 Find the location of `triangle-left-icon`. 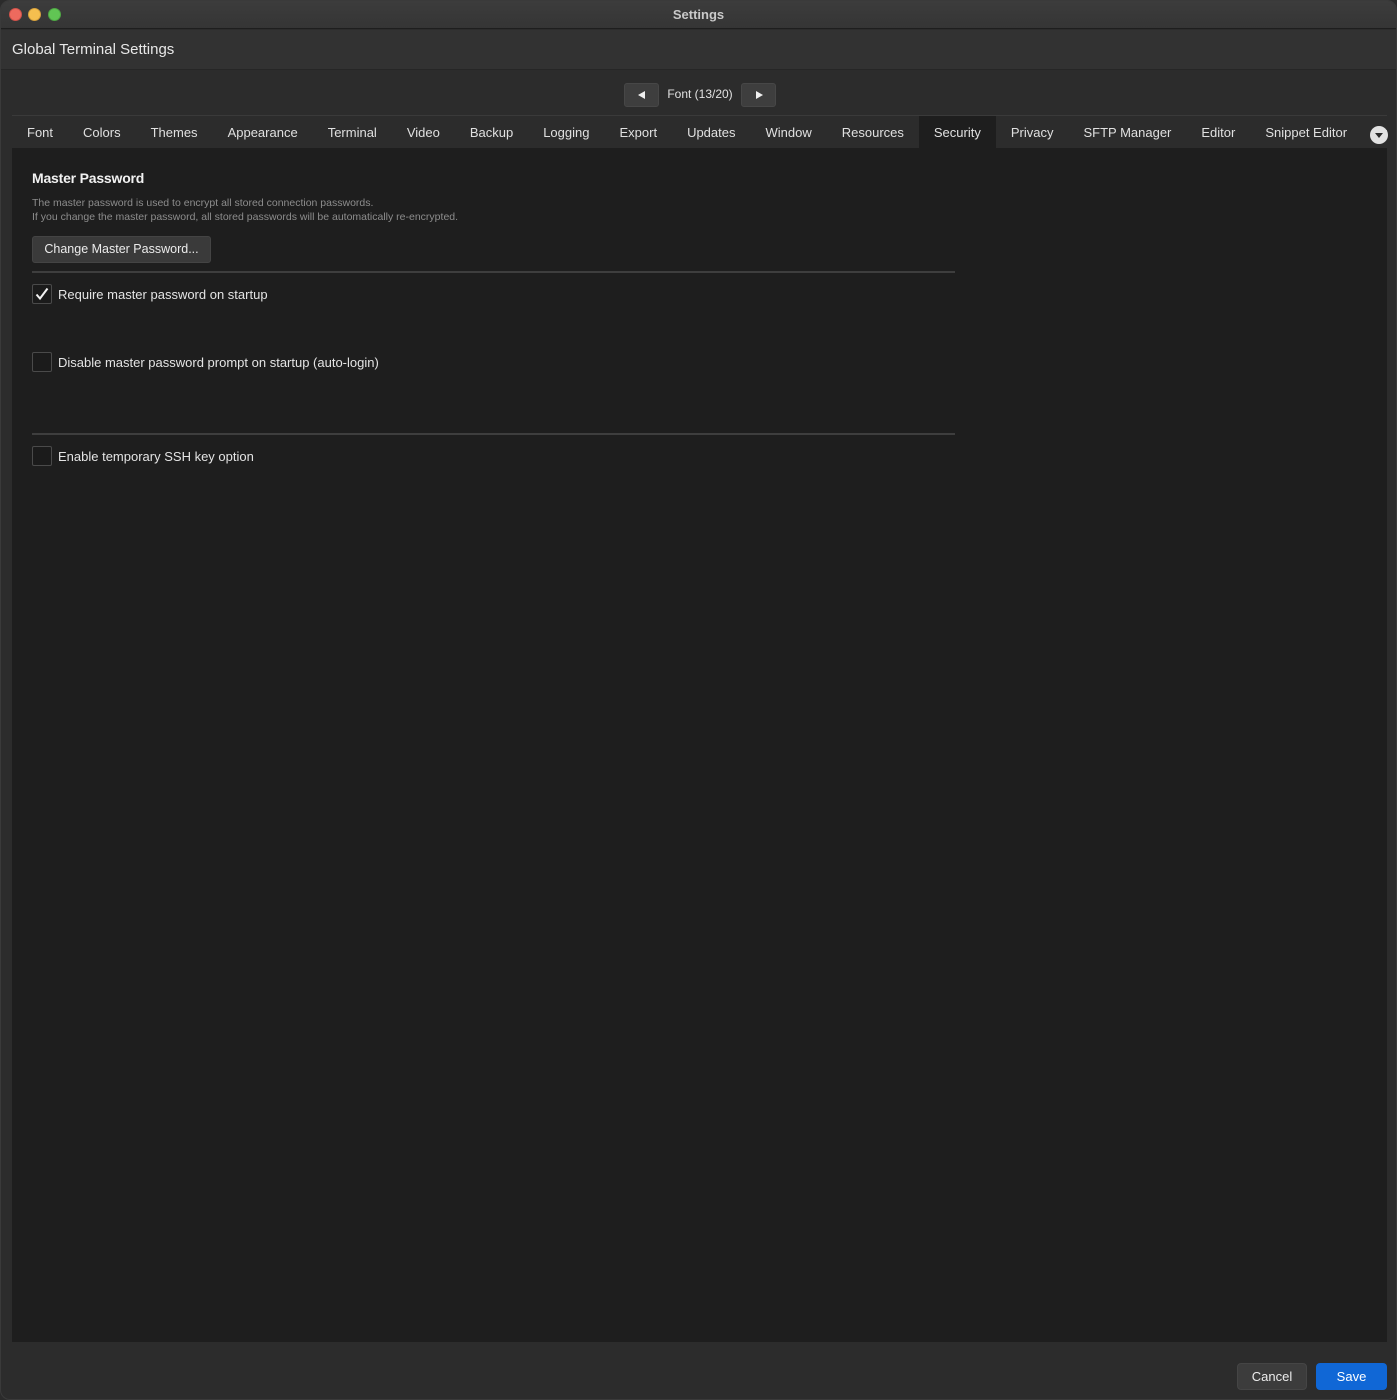

triangle-left-icon is located at coordinates (641, 95).